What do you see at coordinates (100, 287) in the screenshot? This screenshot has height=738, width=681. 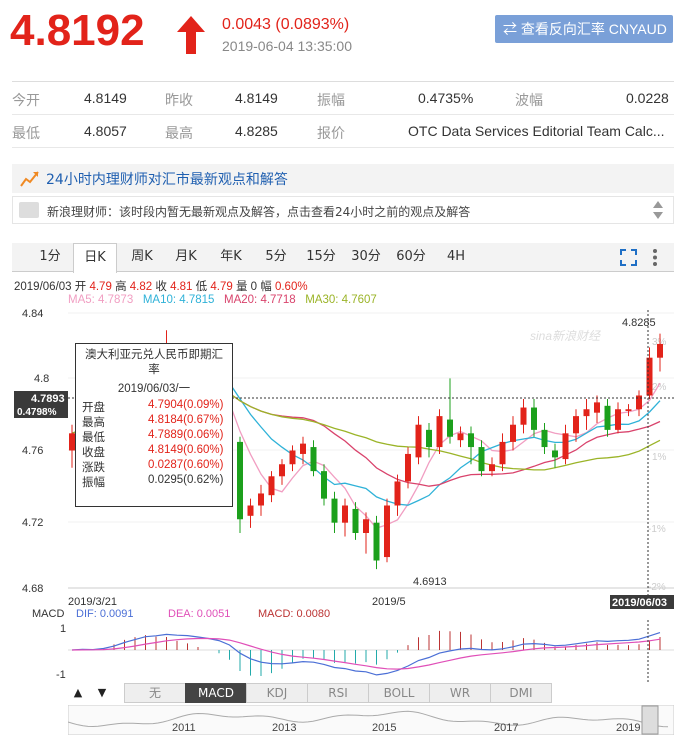 I see `legend-open: 4.79` at bounding box center [100, 287].